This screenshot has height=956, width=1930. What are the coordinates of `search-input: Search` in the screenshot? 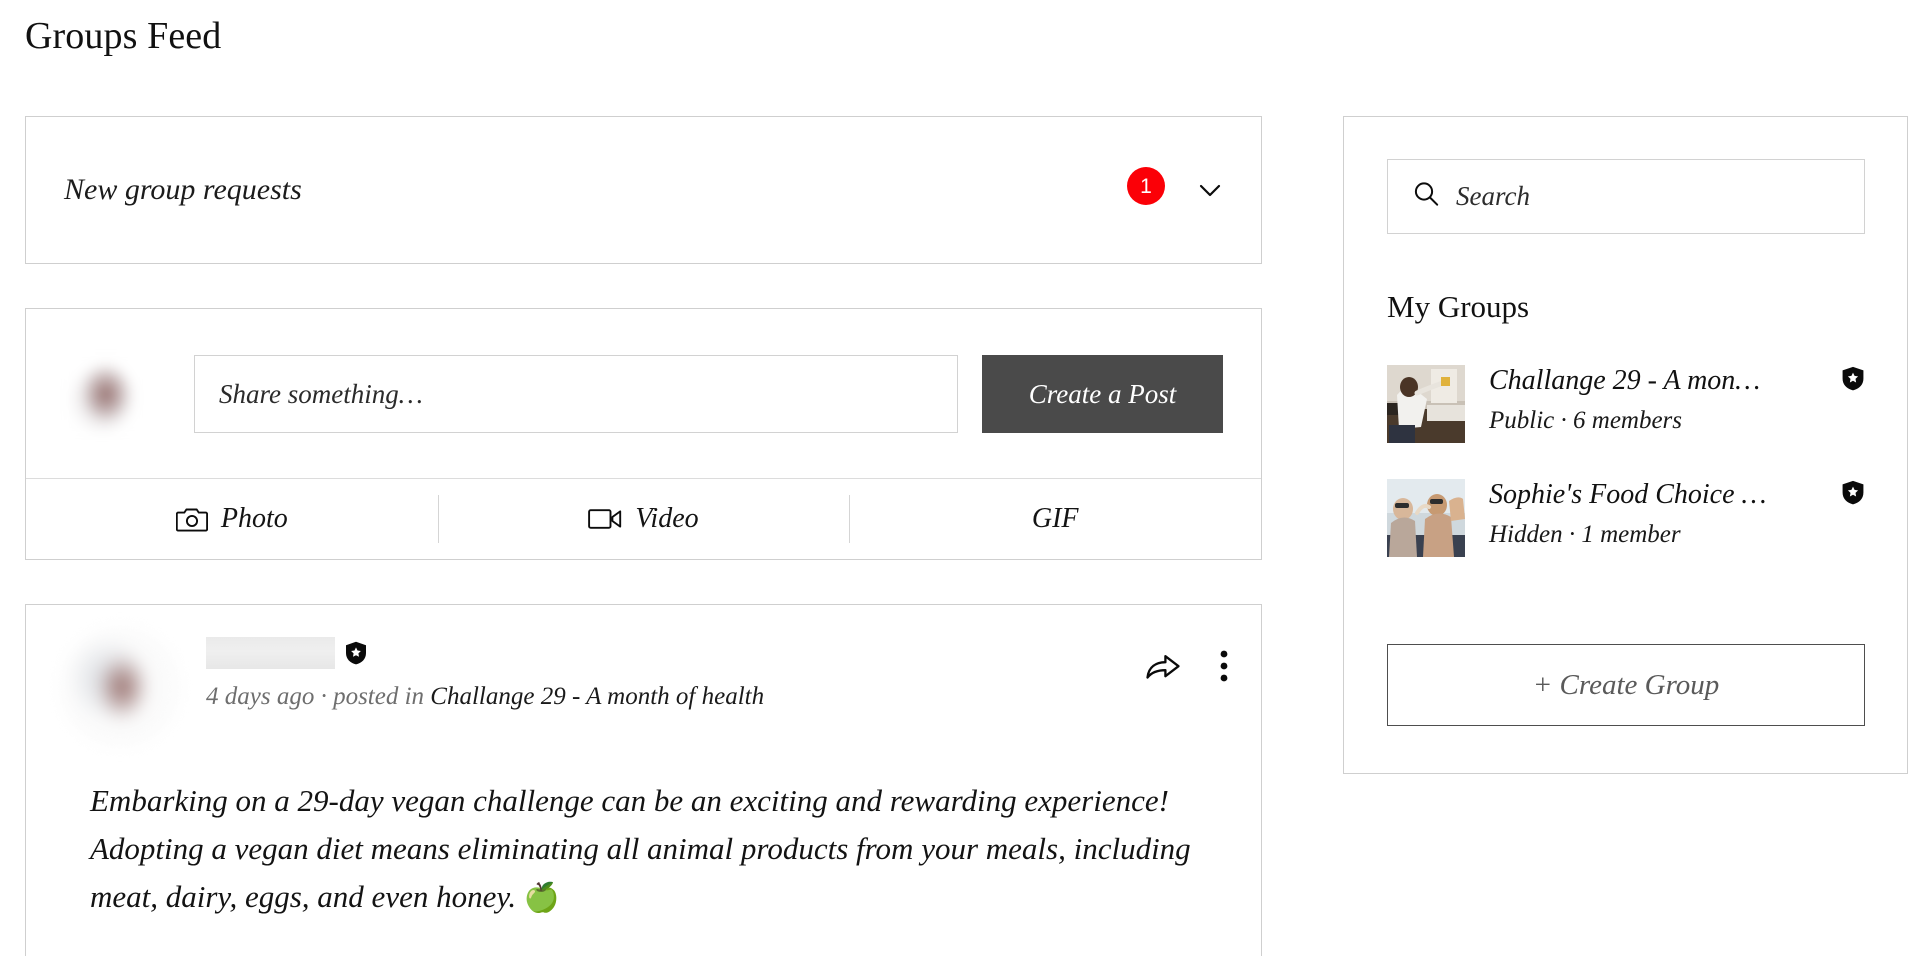 It's located at (1626, 196).